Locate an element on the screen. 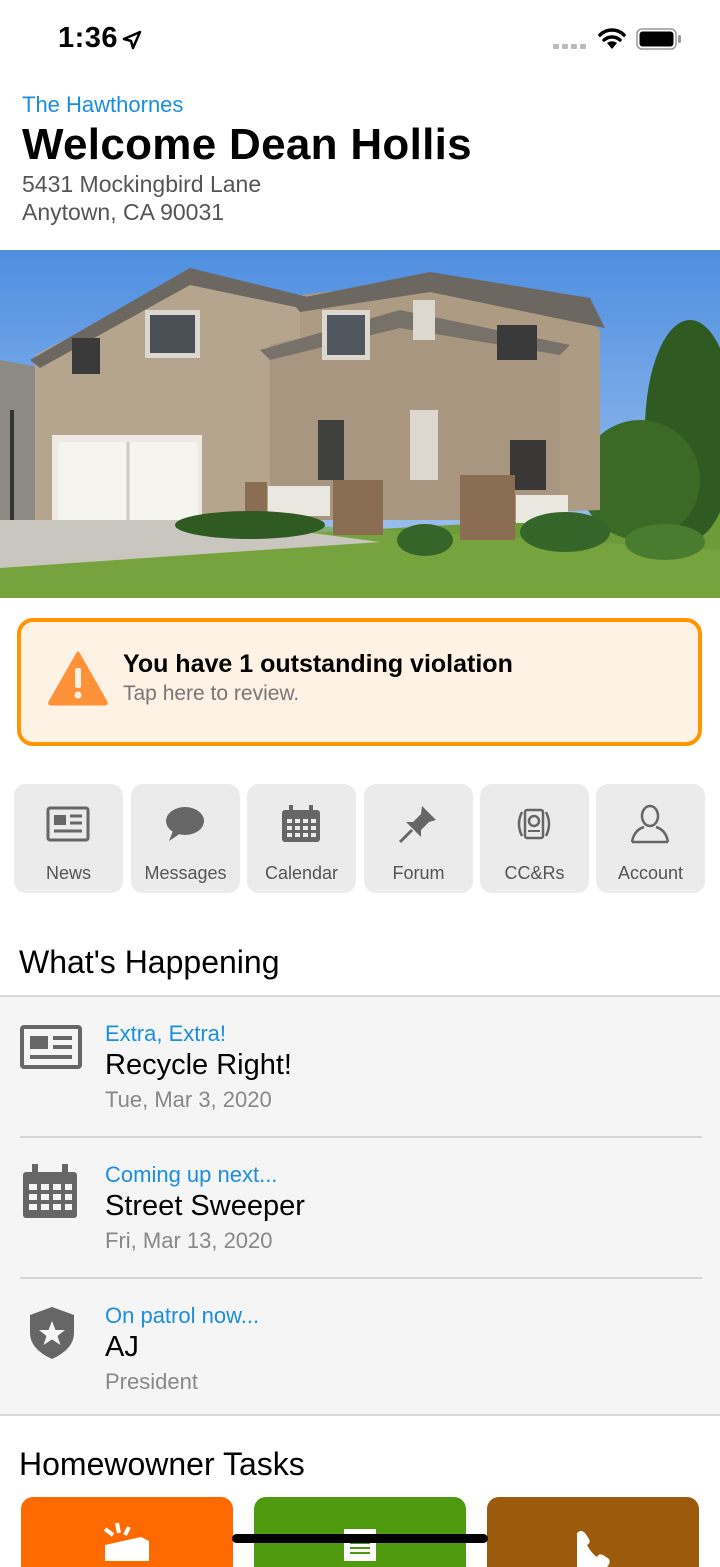 The image size is (720, 1567). task-tile-report is located at coordinates (127, 1532).